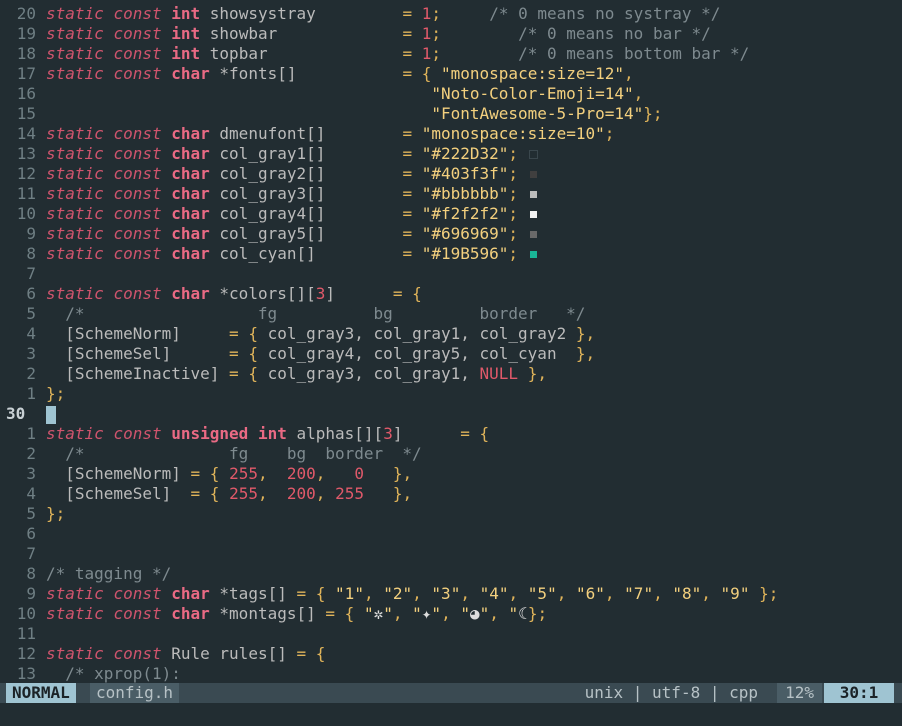 This screenshot has width=902, height=726. Describe the element at coordinates (243, 453) in the screenshot. I see `code-token: /* fg bg border */` at that location.